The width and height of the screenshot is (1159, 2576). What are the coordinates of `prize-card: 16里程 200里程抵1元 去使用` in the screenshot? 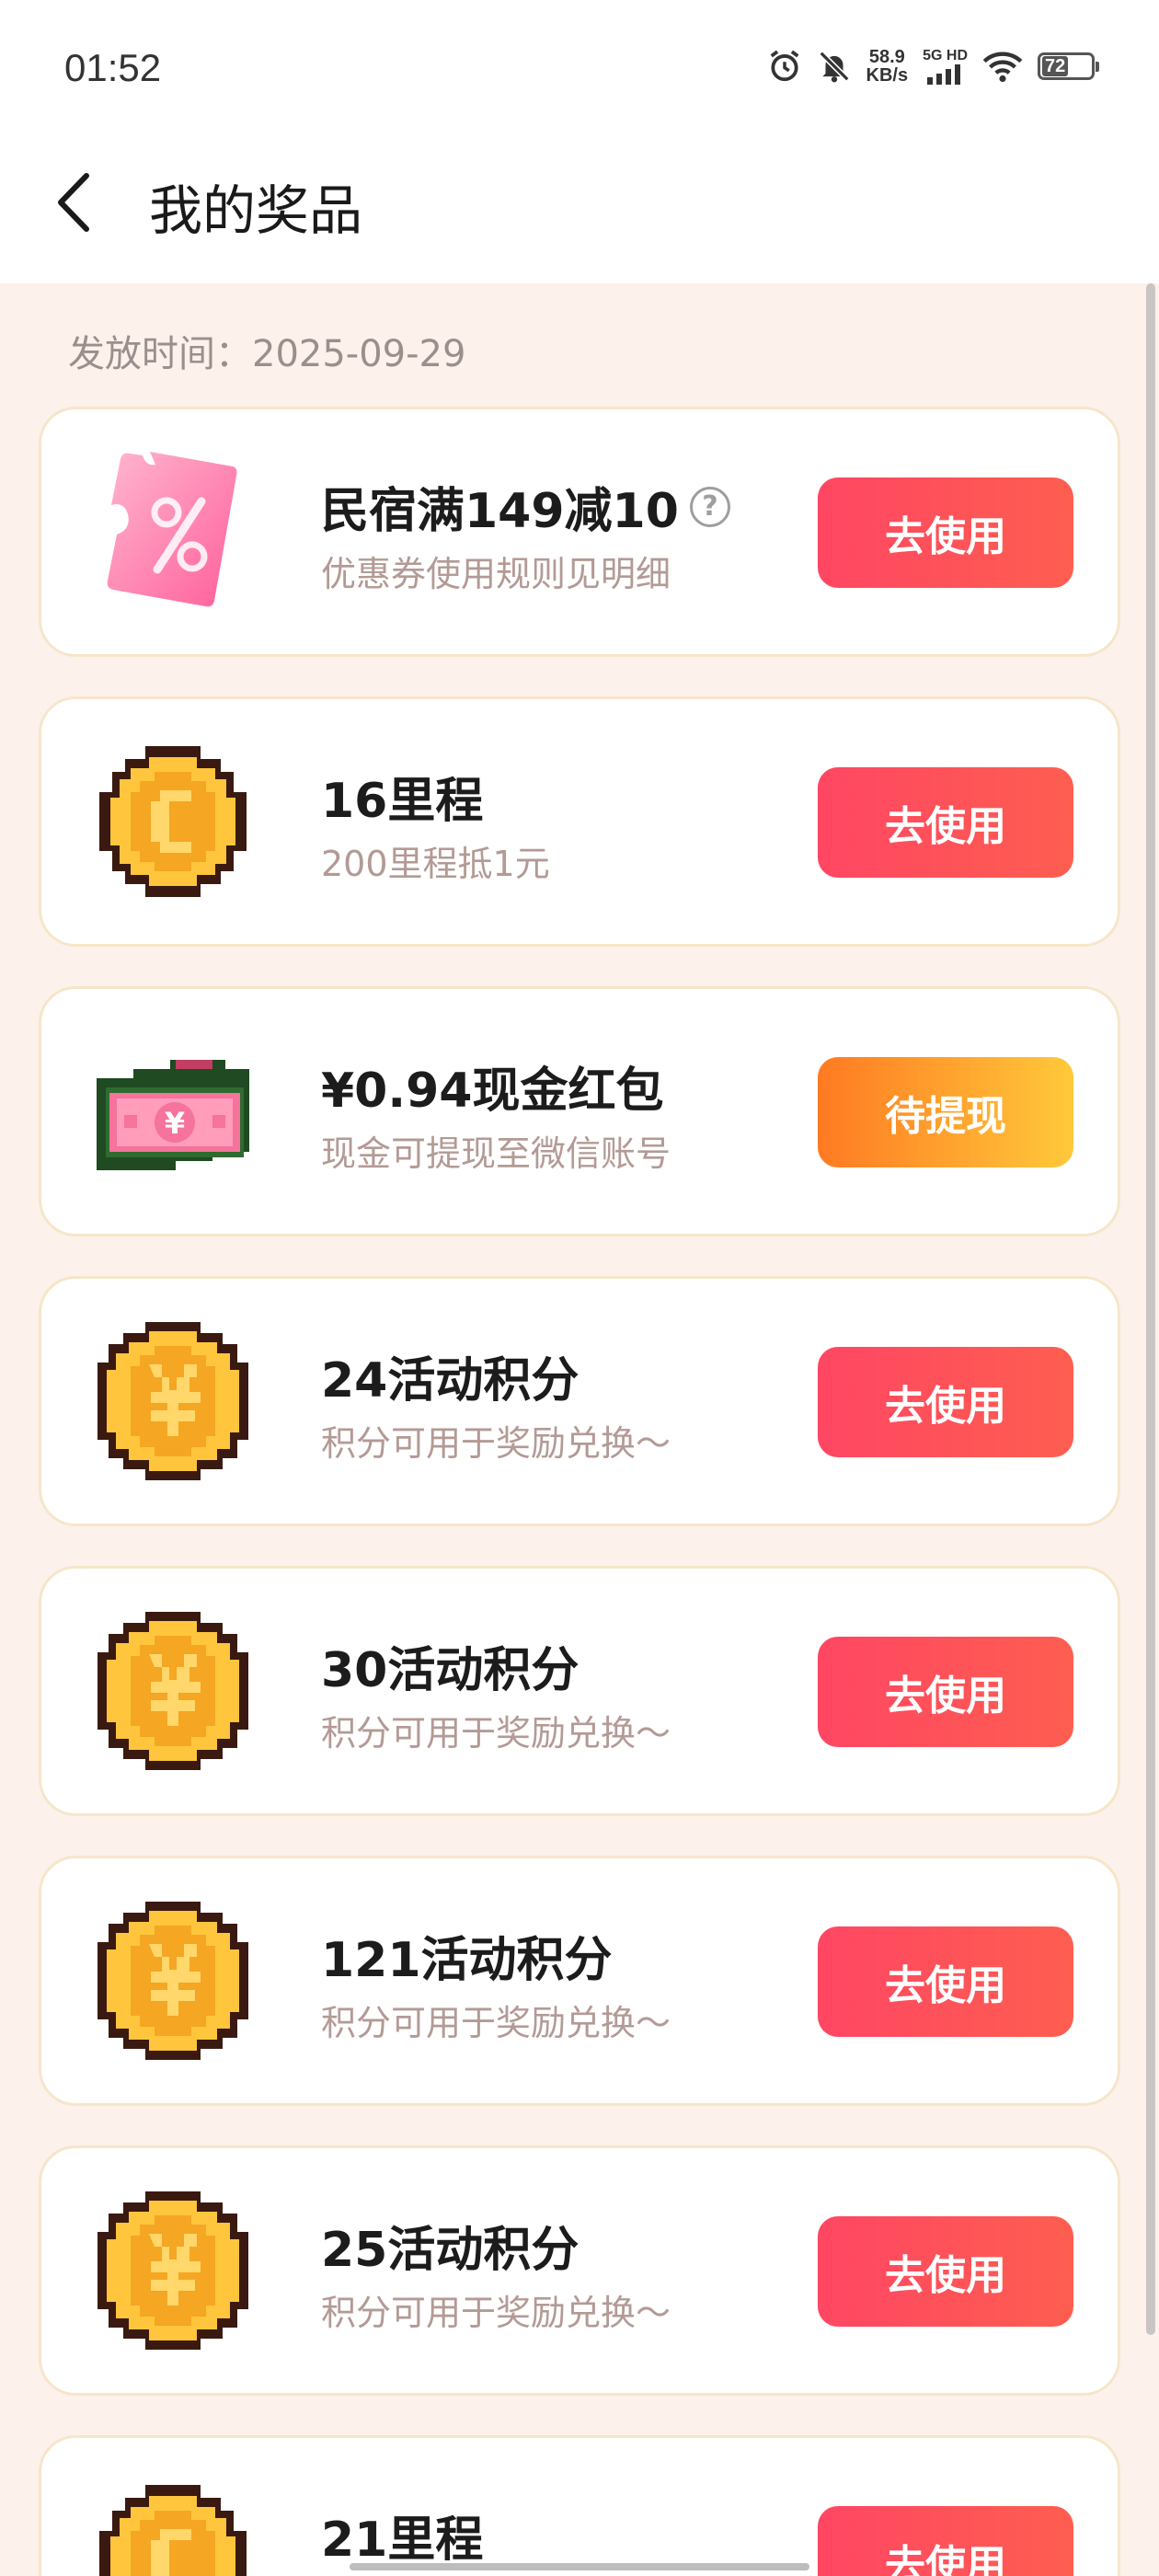 It's located at (579, 821).